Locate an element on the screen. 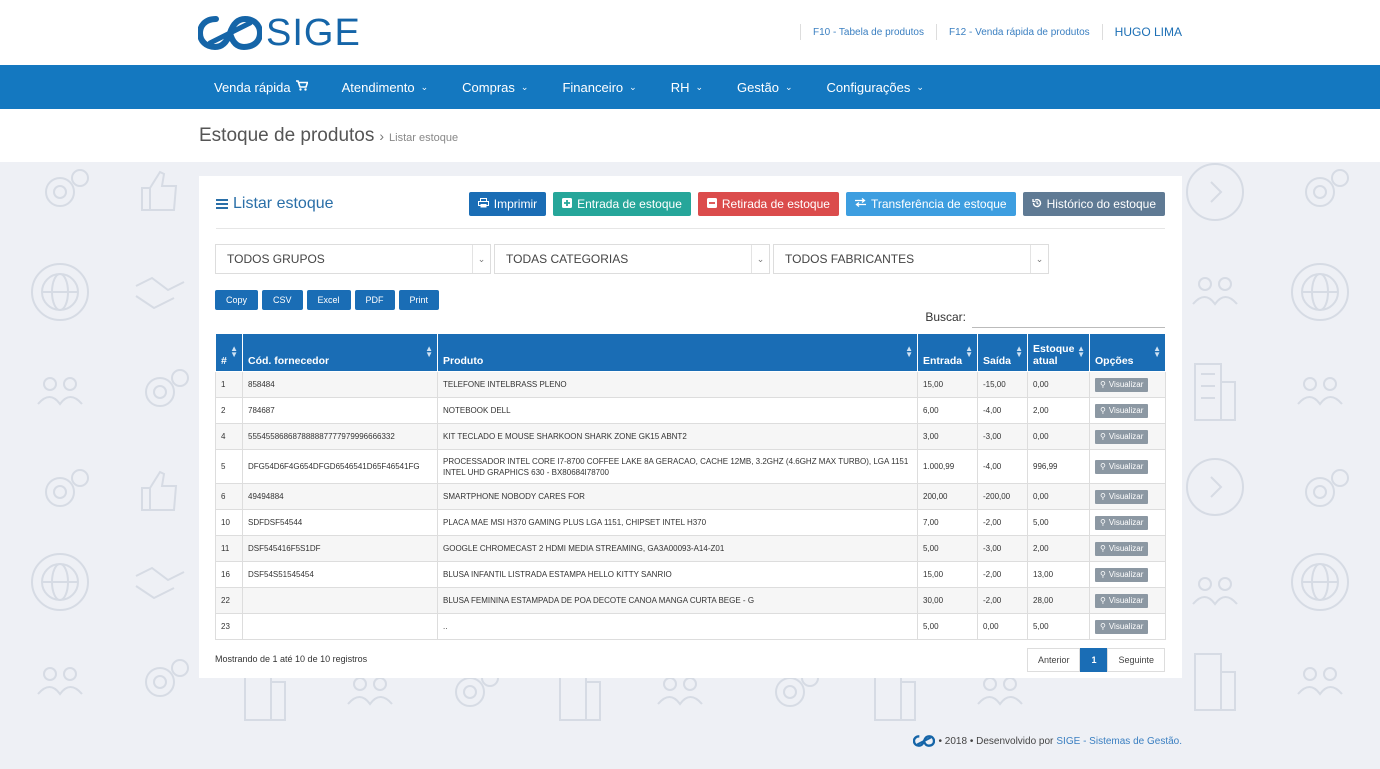 The image size is (1380, 769). column-header-saida: Saída ▲ ▼ is located at coordinates (1002, 352).